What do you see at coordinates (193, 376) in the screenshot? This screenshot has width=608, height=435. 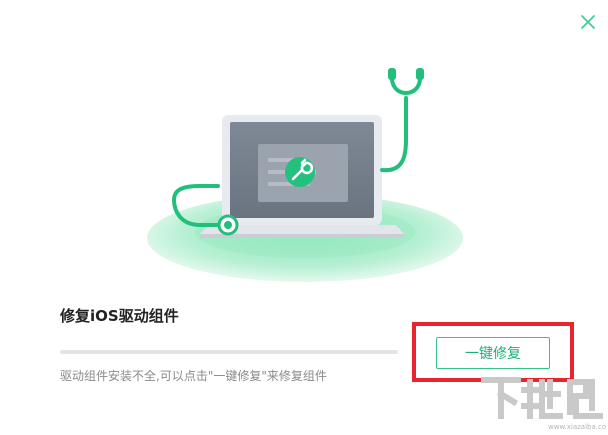 I see `hint-text: 驱动组件安装不全,可以点击"一键修复"来修复组件` at bounding box center [193, 376].